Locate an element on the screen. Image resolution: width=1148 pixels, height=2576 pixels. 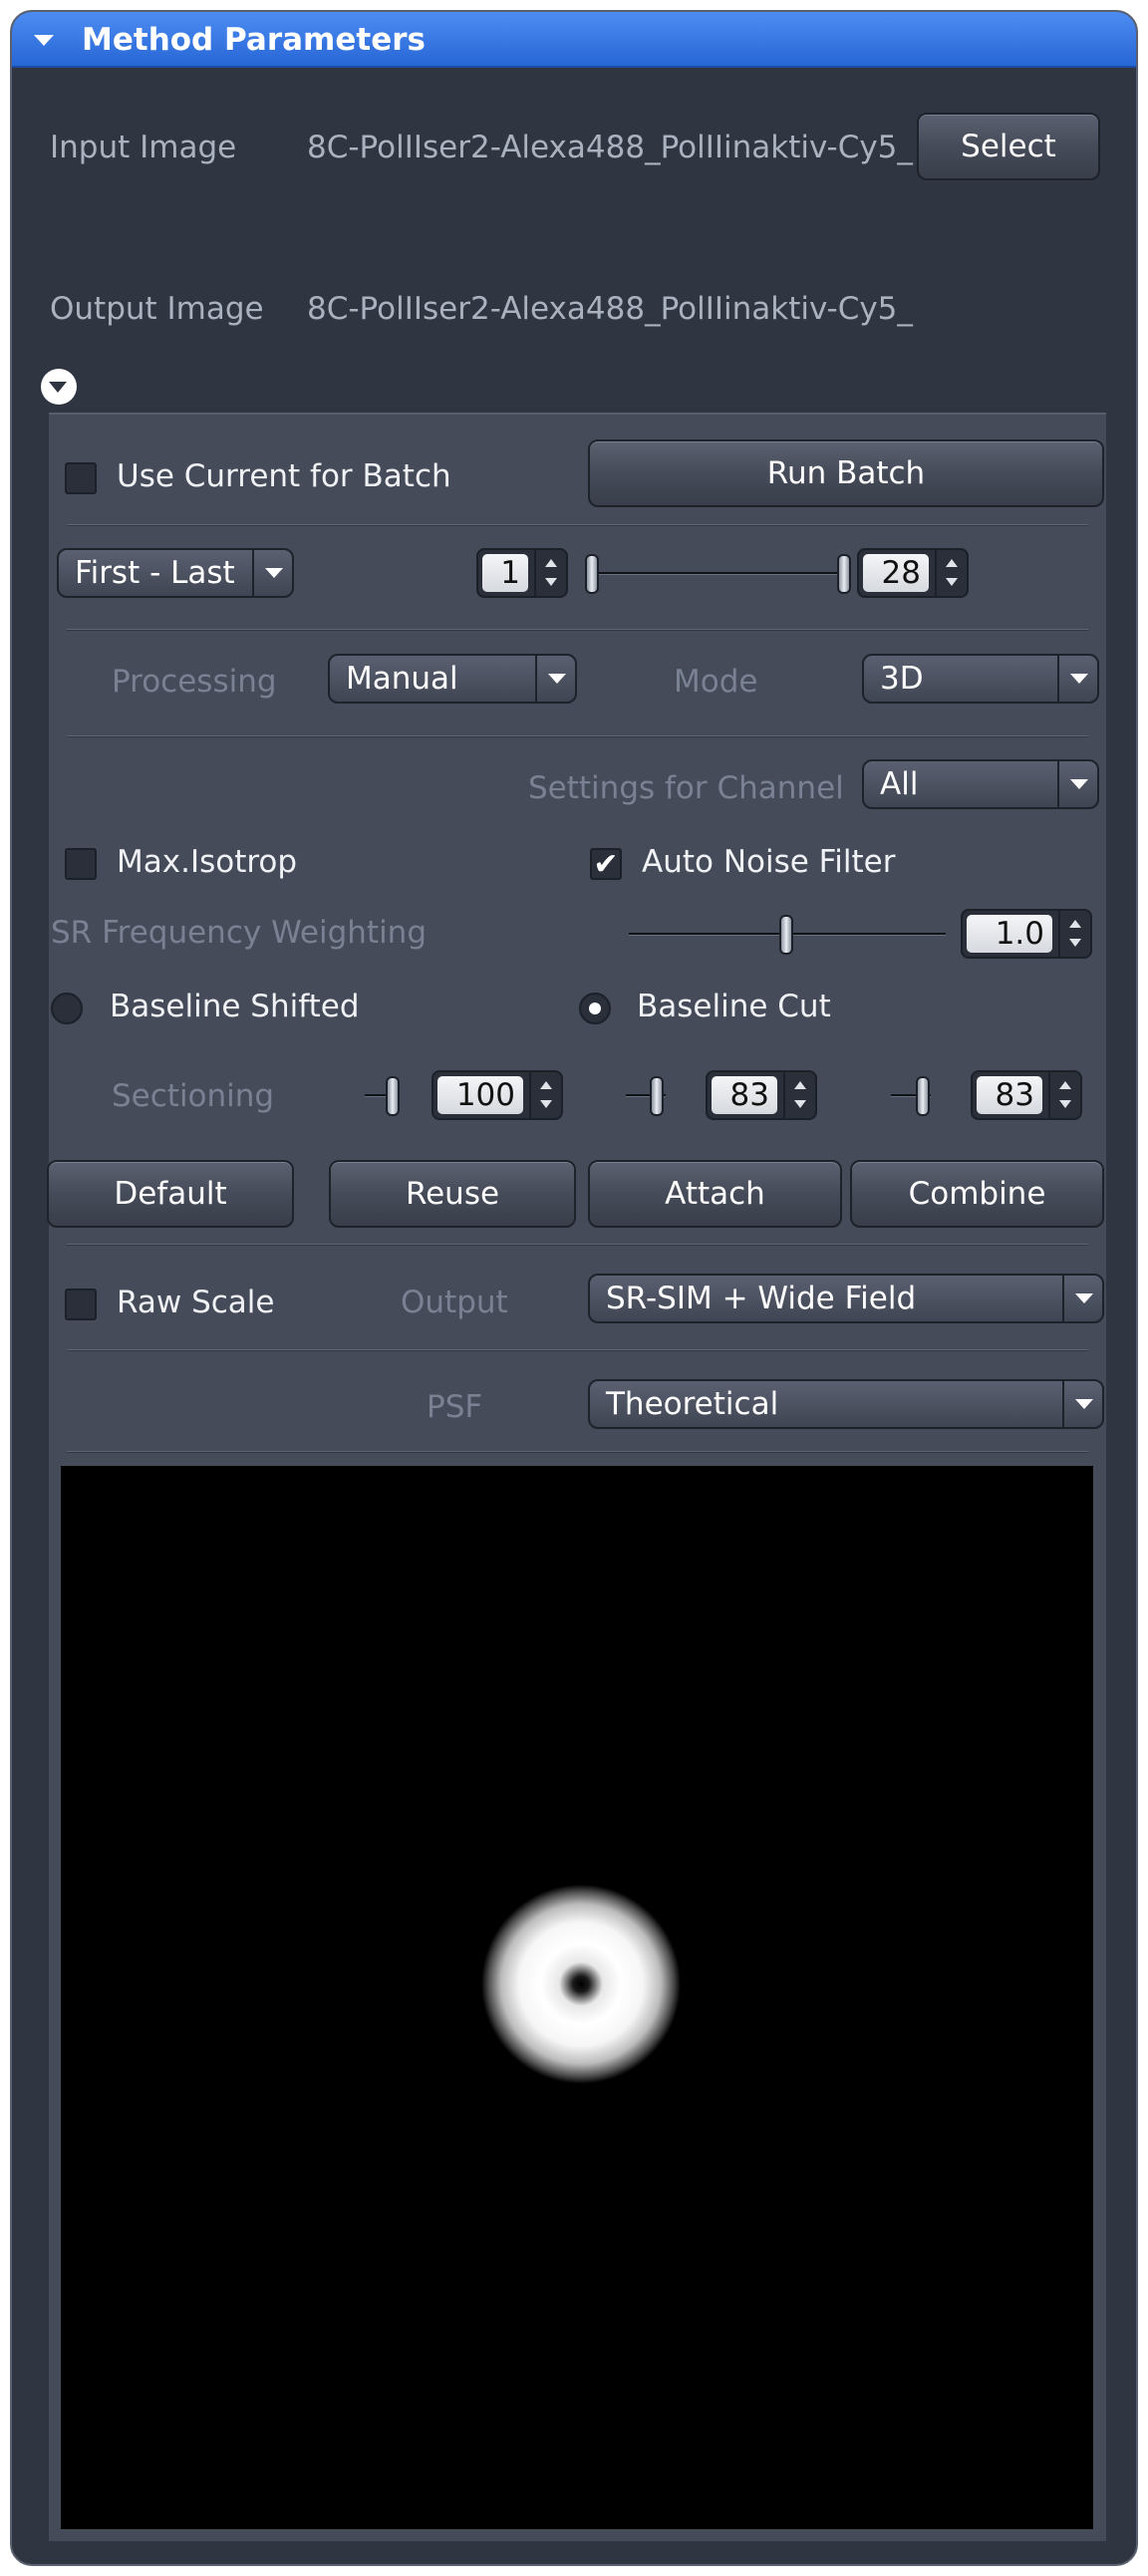
chevron-down-icon is located at coordinates (58, 387).